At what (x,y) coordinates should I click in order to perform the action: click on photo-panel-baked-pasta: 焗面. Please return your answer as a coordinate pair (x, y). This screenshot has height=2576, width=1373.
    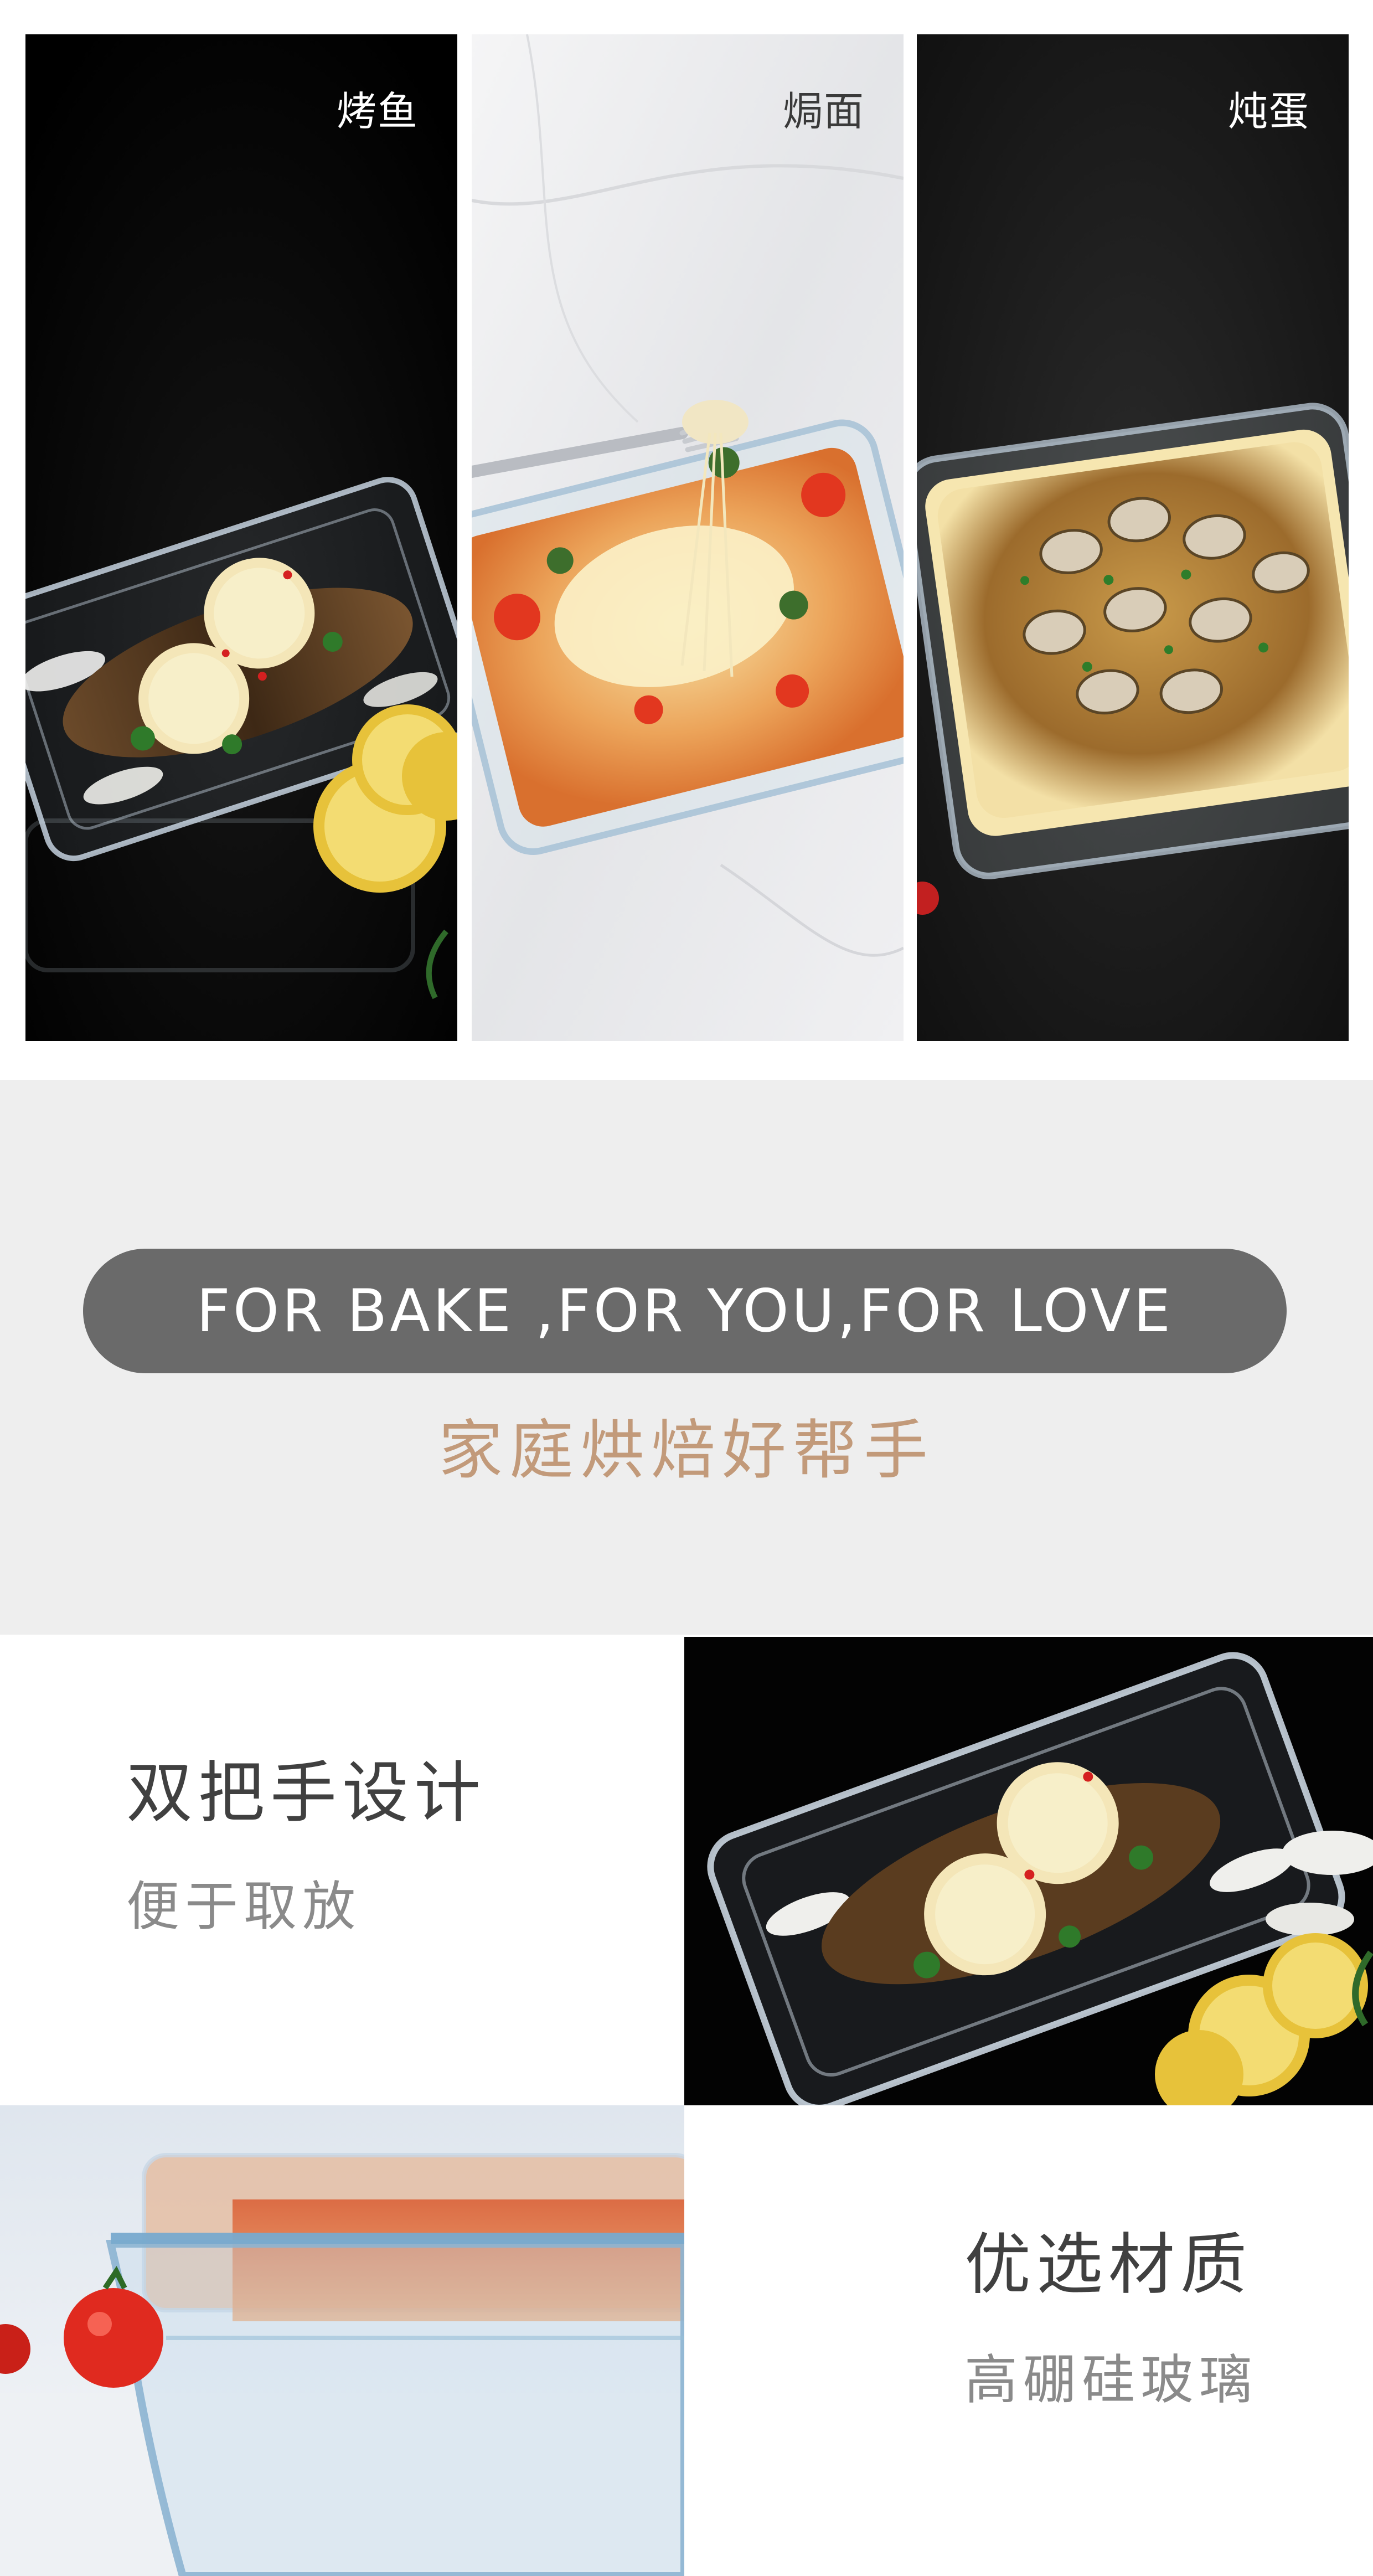
    Looking at the image, I should click on (688, 537).